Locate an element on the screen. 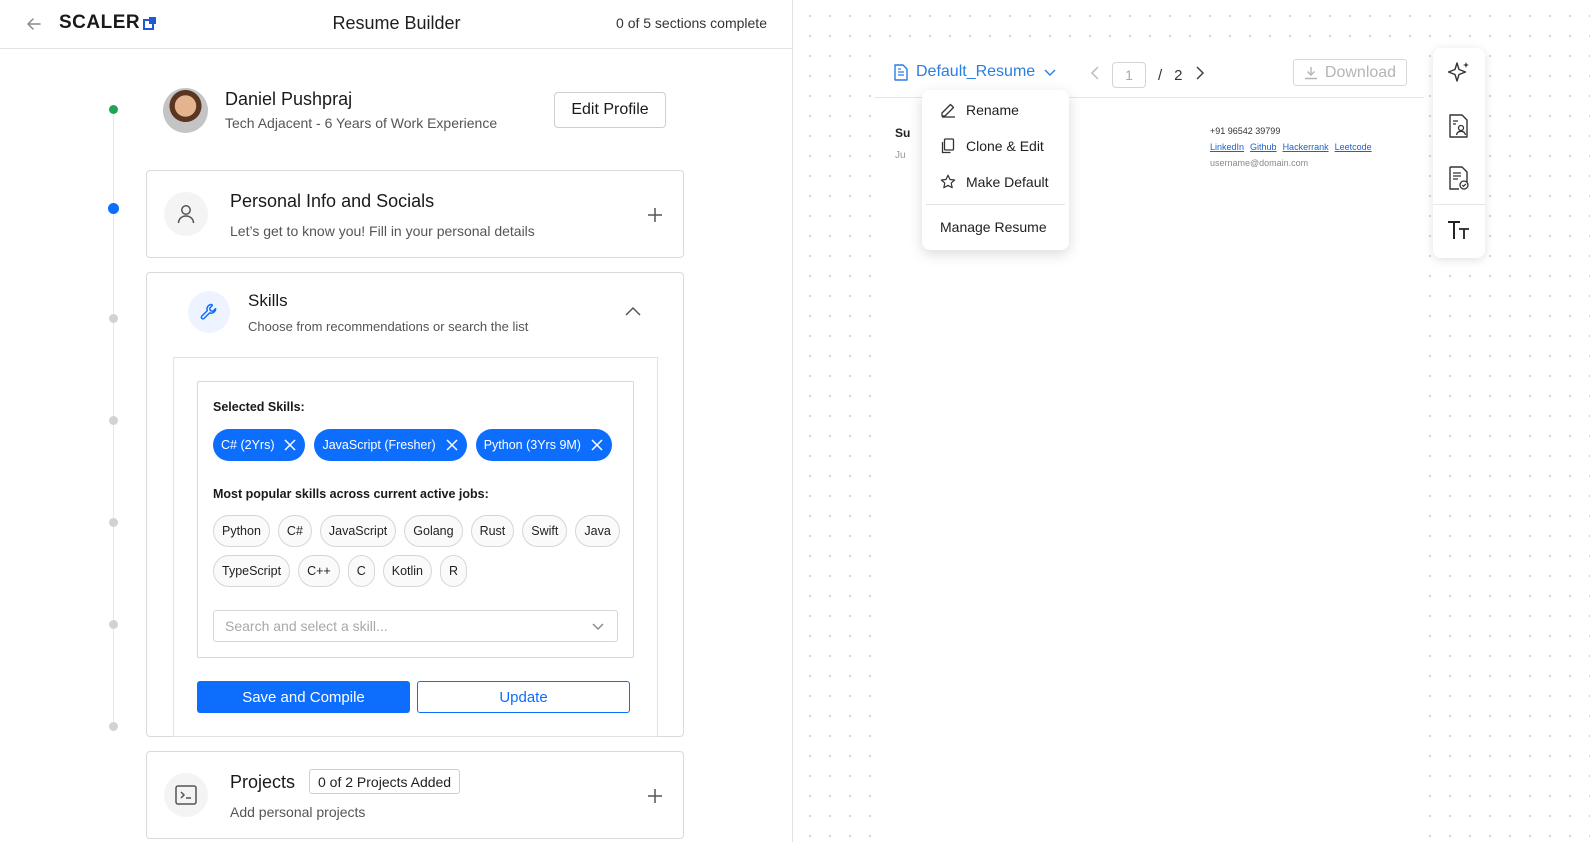  skill-chip: Rust is located at coordinates (492, 531).